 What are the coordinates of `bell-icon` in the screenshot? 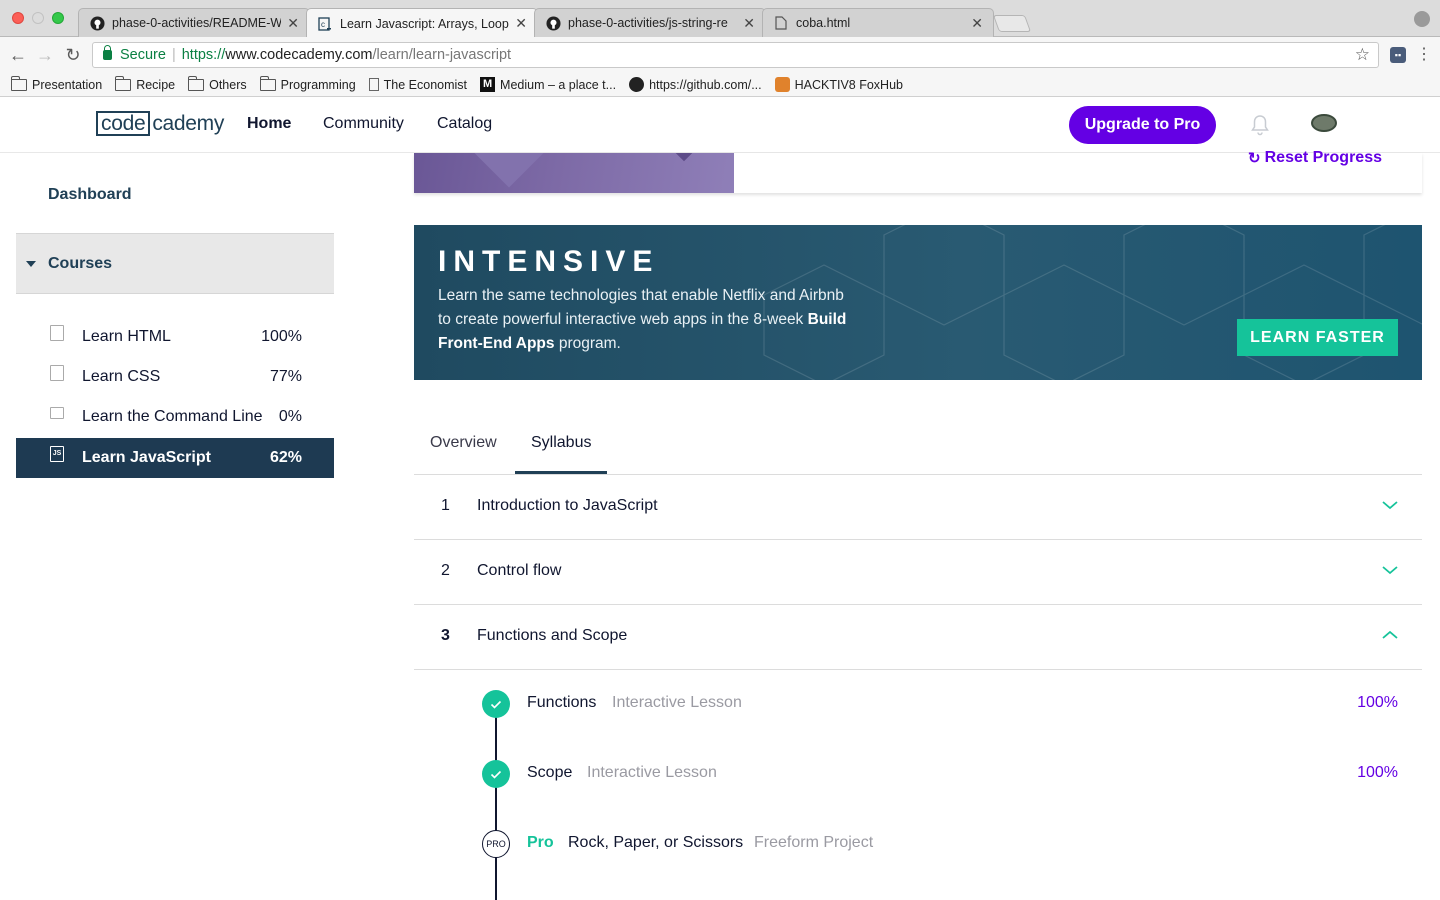 It's located at (1260, 125).